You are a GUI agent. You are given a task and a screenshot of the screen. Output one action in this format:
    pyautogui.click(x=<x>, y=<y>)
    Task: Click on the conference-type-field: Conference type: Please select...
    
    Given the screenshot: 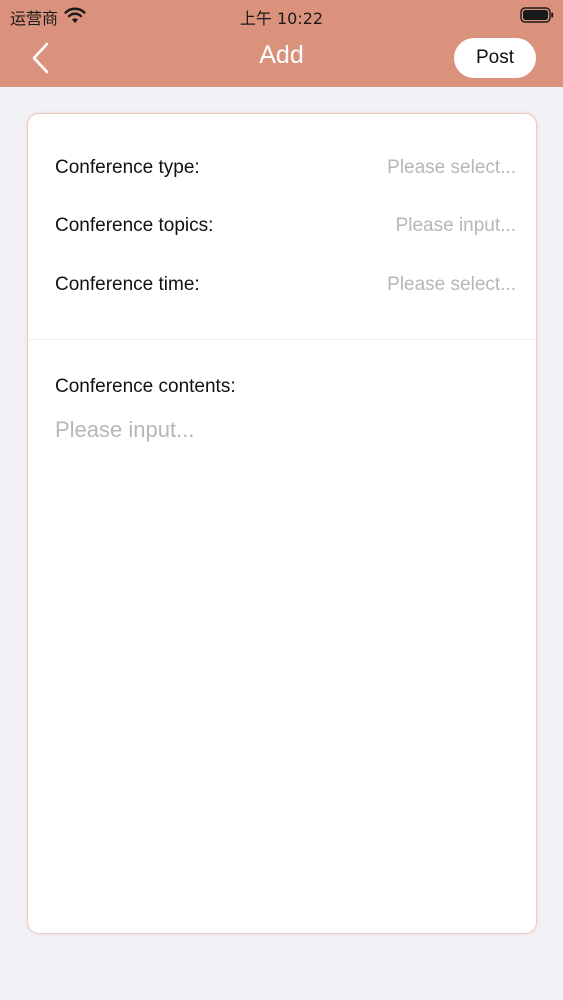 What is the action you would take?
    pyautogui.click(x=282, y=168)
    